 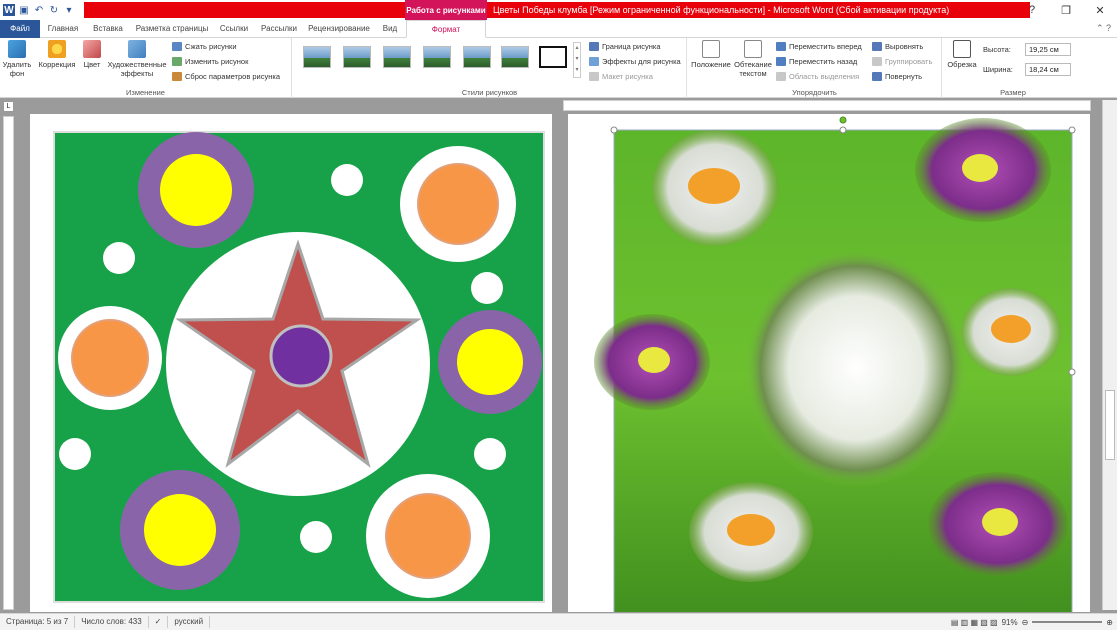 What do you see at coordinates (489, 92) in the screenshot?
I see `group-picture-styles-label: Стили рисунков` at bounding box center [489, 92].